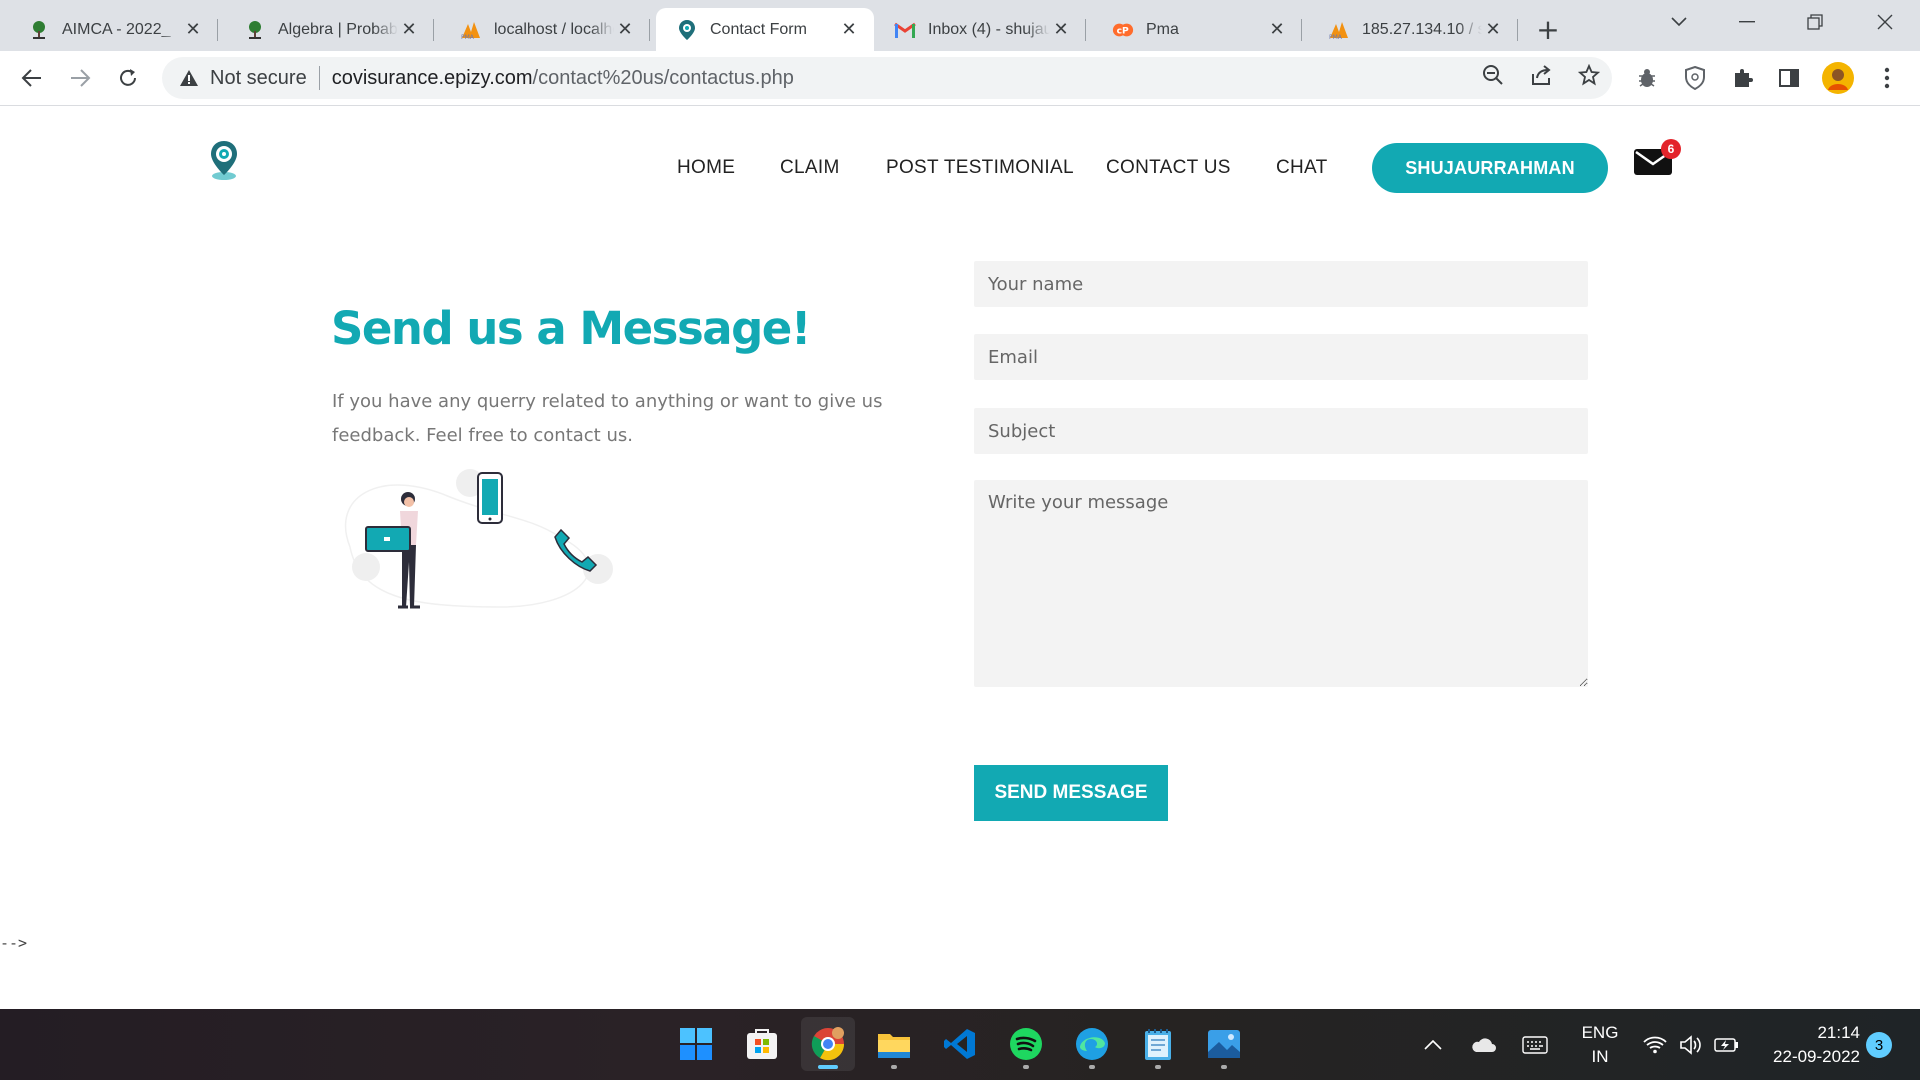 This screenshot has height=1080, width=1920. Describe the element at coordinates (810, 168) in the screenshot. I see `nav-claim: CLAIM` at that location.